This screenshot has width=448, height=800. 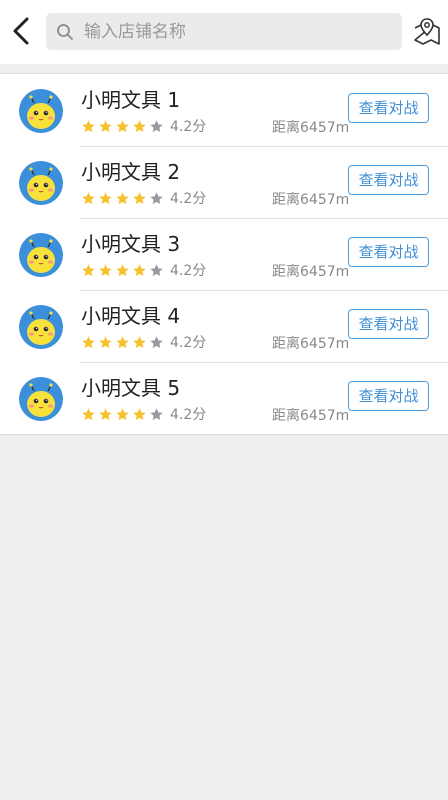 I want to click on shop-name: 小明文具 4, so click(x=131, y=316).